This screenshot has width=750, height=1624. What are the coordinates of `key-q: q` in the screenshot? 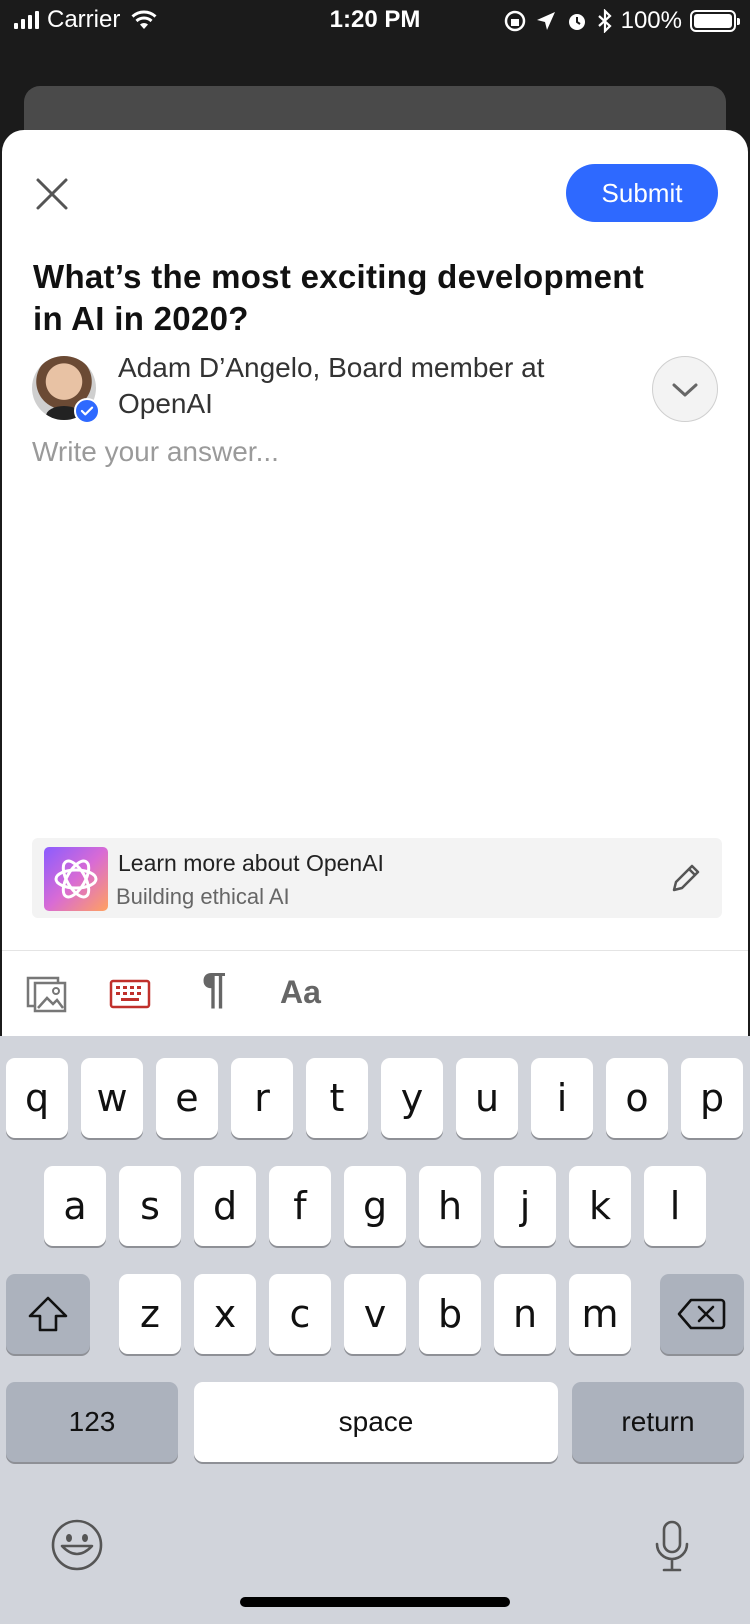 It's located at (37, 1098).